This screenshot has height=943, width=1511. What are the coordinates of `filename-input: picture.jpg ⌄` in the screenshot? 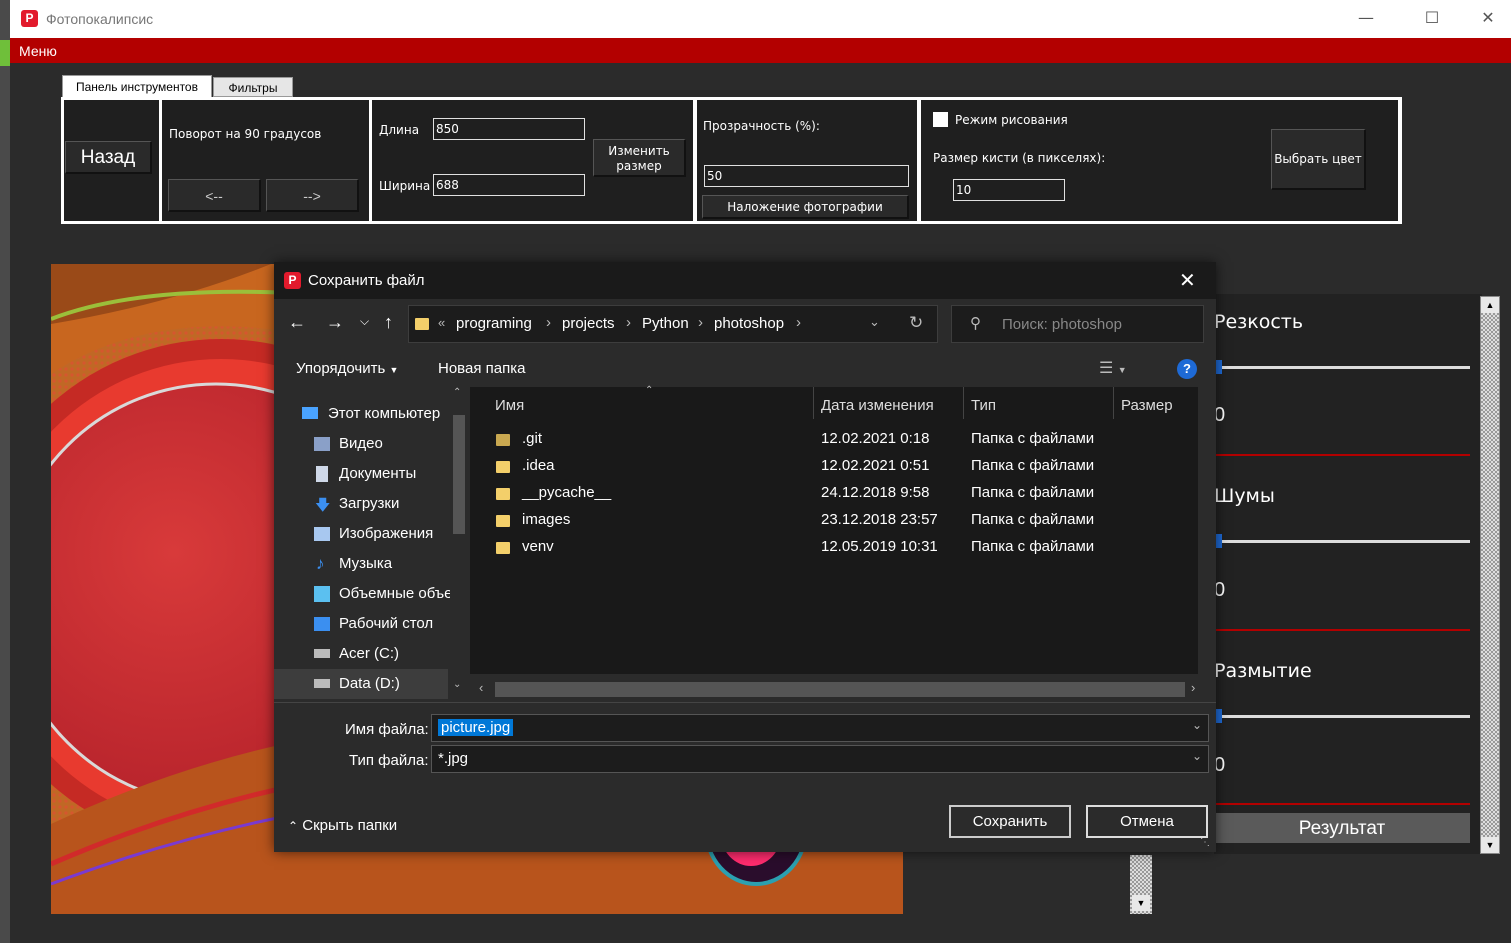 It's located at (820, 728).